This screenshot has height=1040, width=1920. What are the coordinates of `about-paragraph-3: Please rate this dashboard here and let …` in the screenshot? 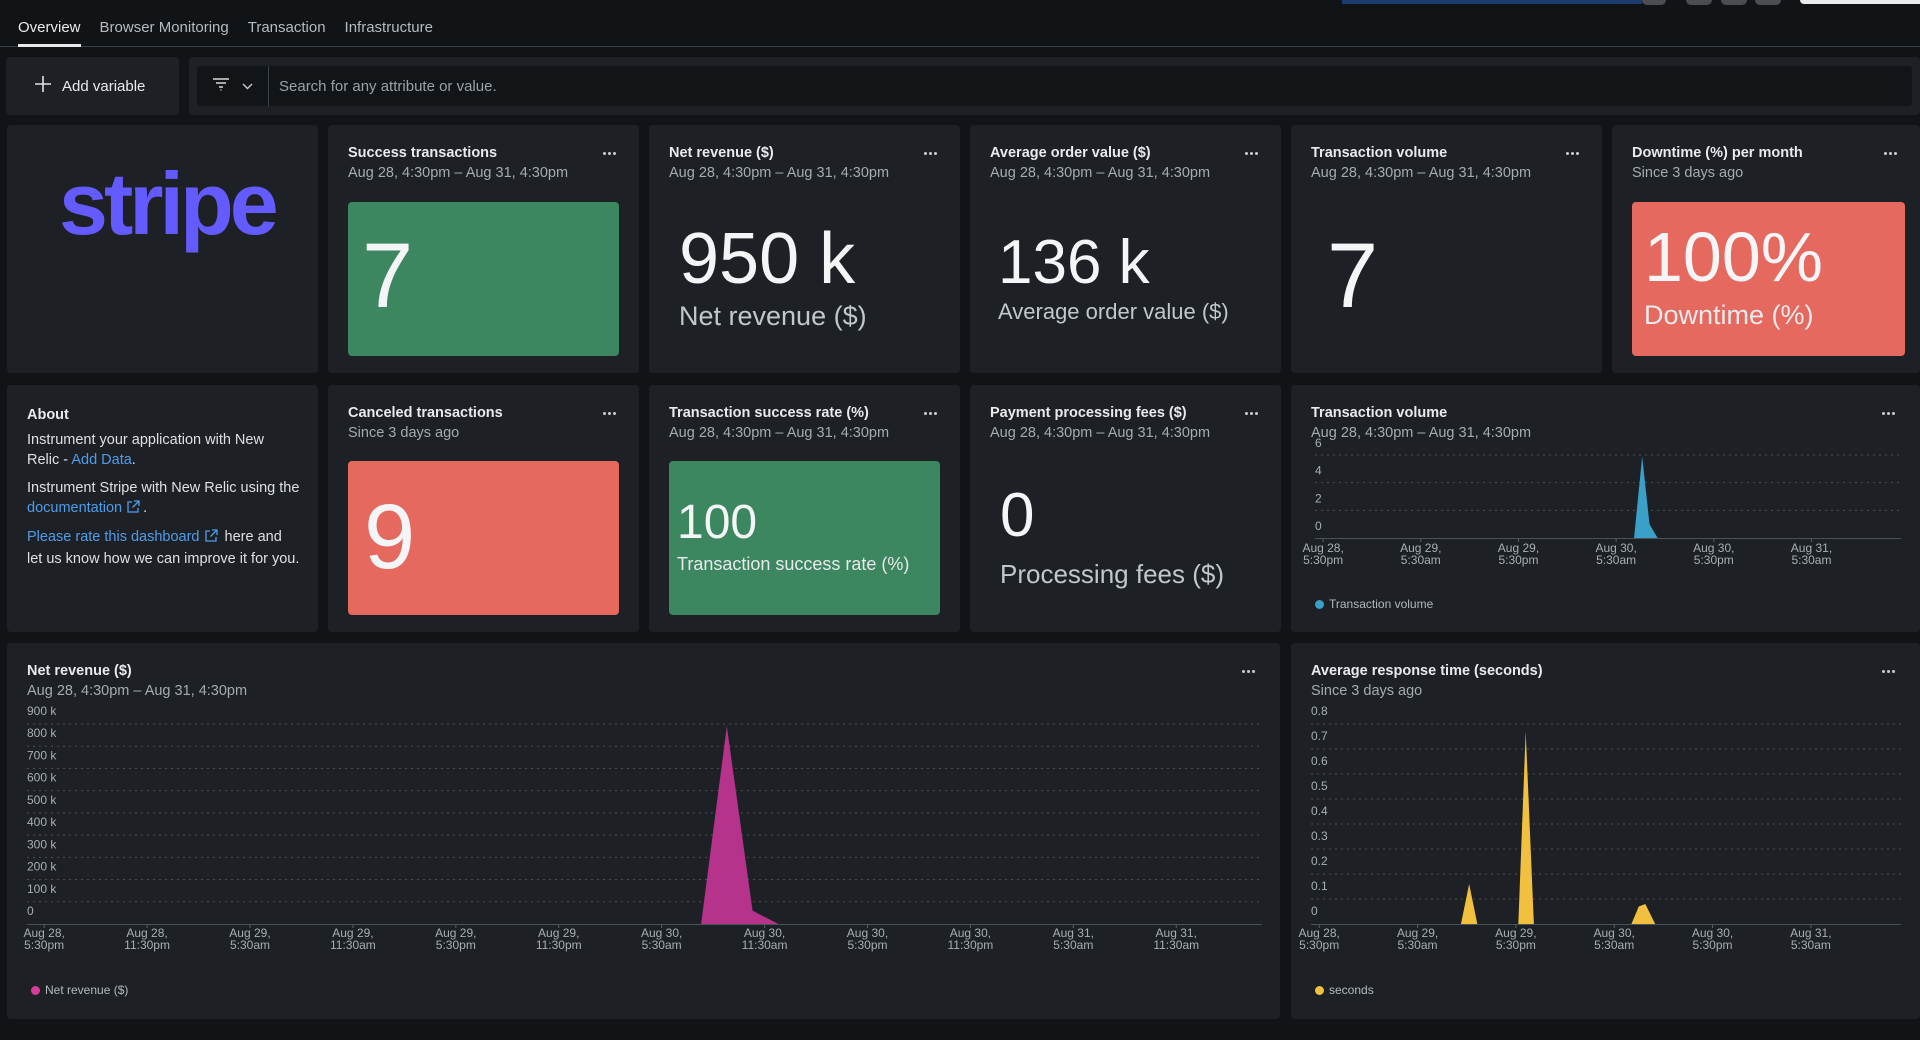 It's located at (163, 548).